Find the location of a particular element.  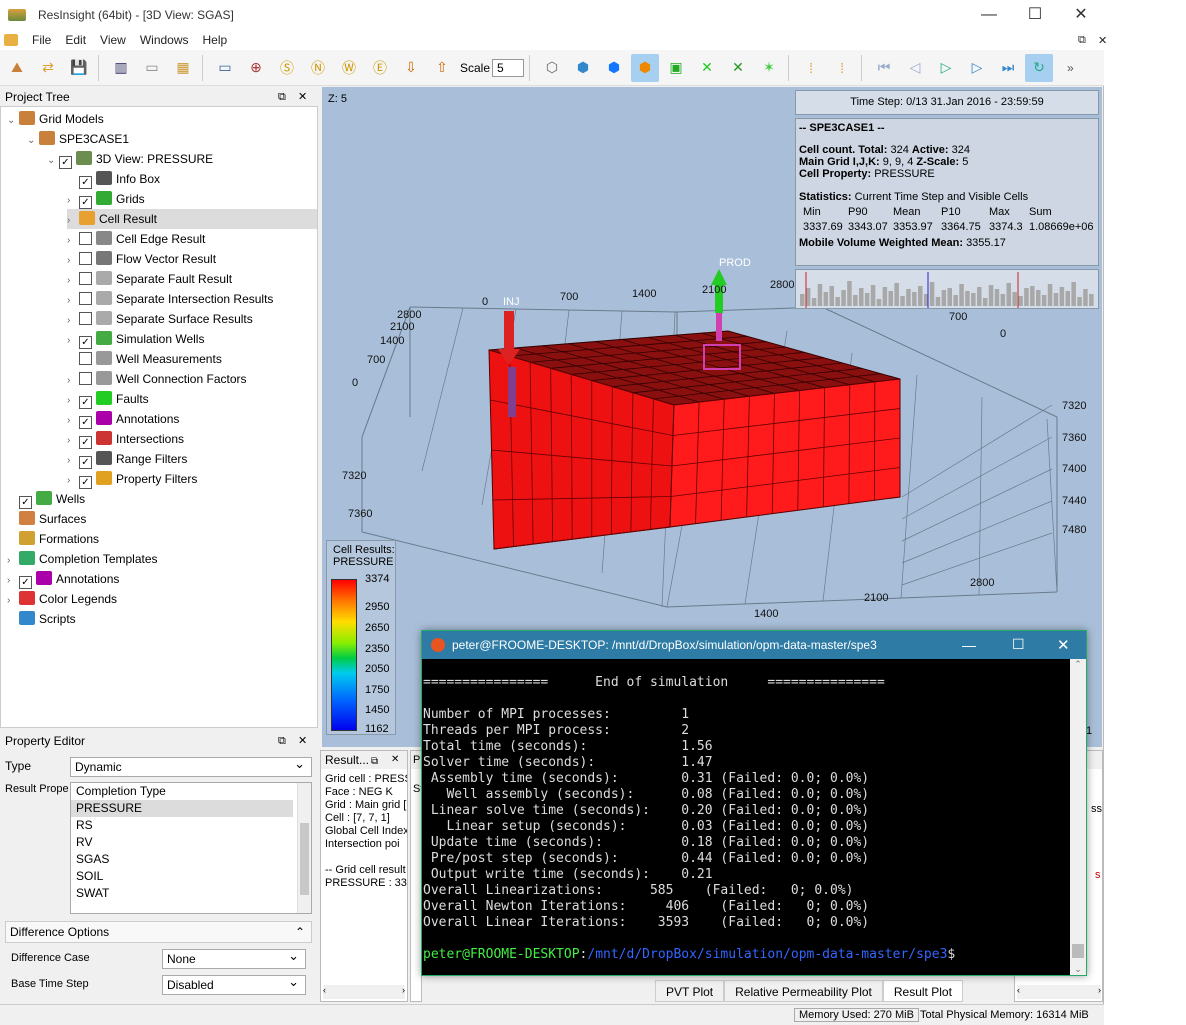

tree-item: › Color Legends is located at coordinates (62, 599).